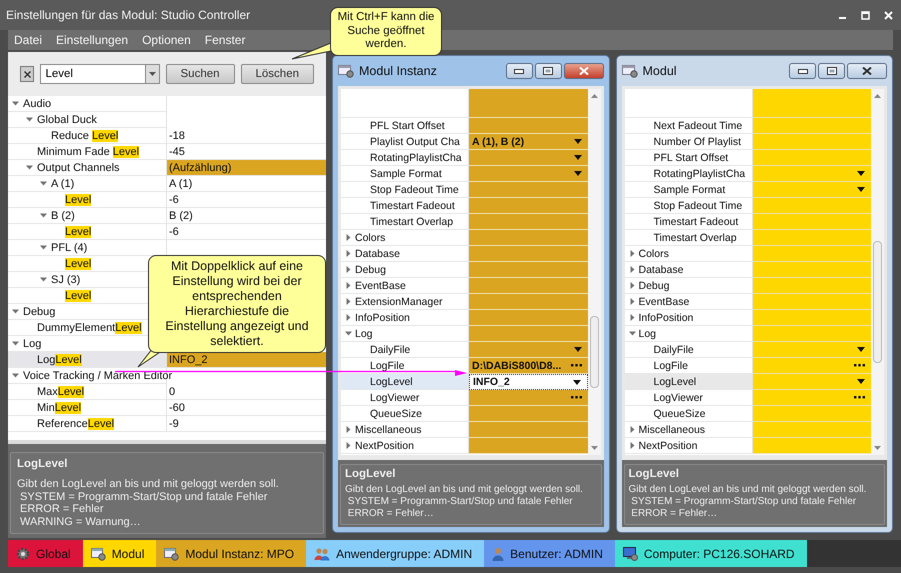  I want to click on name-cell: DailyFile, so click(688, 350).